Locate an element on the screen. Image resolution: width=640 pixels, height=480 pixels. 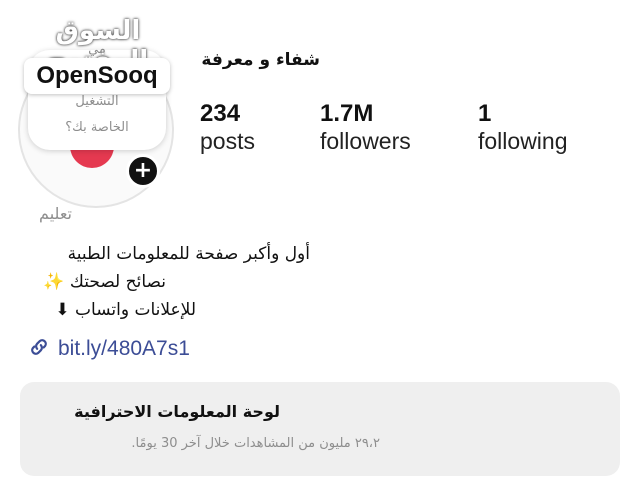
posts-count: 234 is located at coordinates (220, 113).